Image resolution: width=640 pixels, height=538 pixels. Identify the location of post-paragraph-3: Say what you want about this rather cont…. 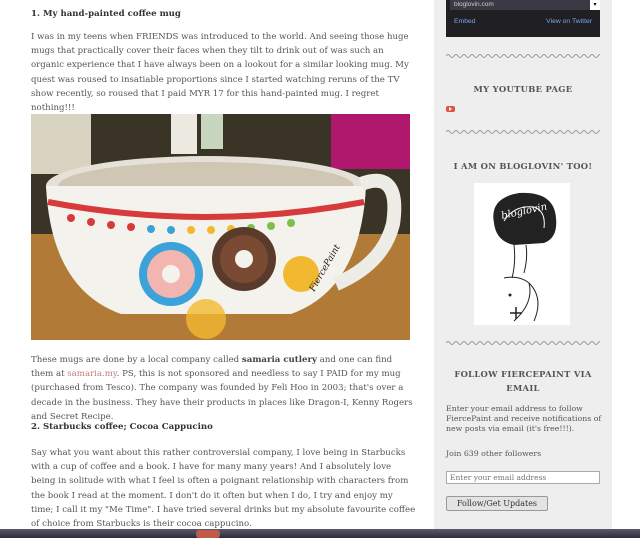
(223, 489).